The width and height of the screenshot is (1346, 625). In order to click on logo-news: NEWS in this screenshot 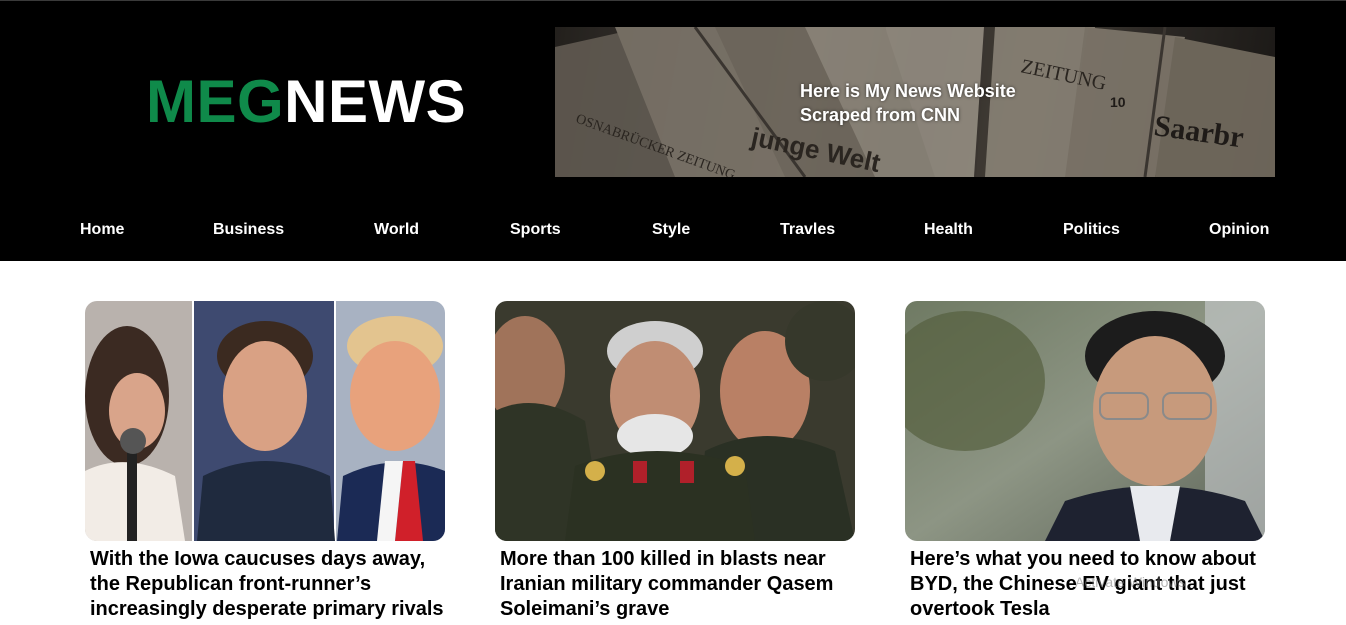, I will do `click(375, 101)`.